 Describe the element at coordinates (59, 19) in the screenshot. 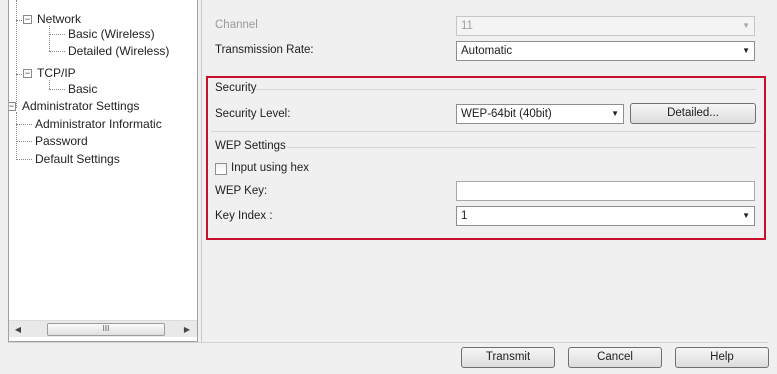

I see `tree-item-network: Network` at that location.